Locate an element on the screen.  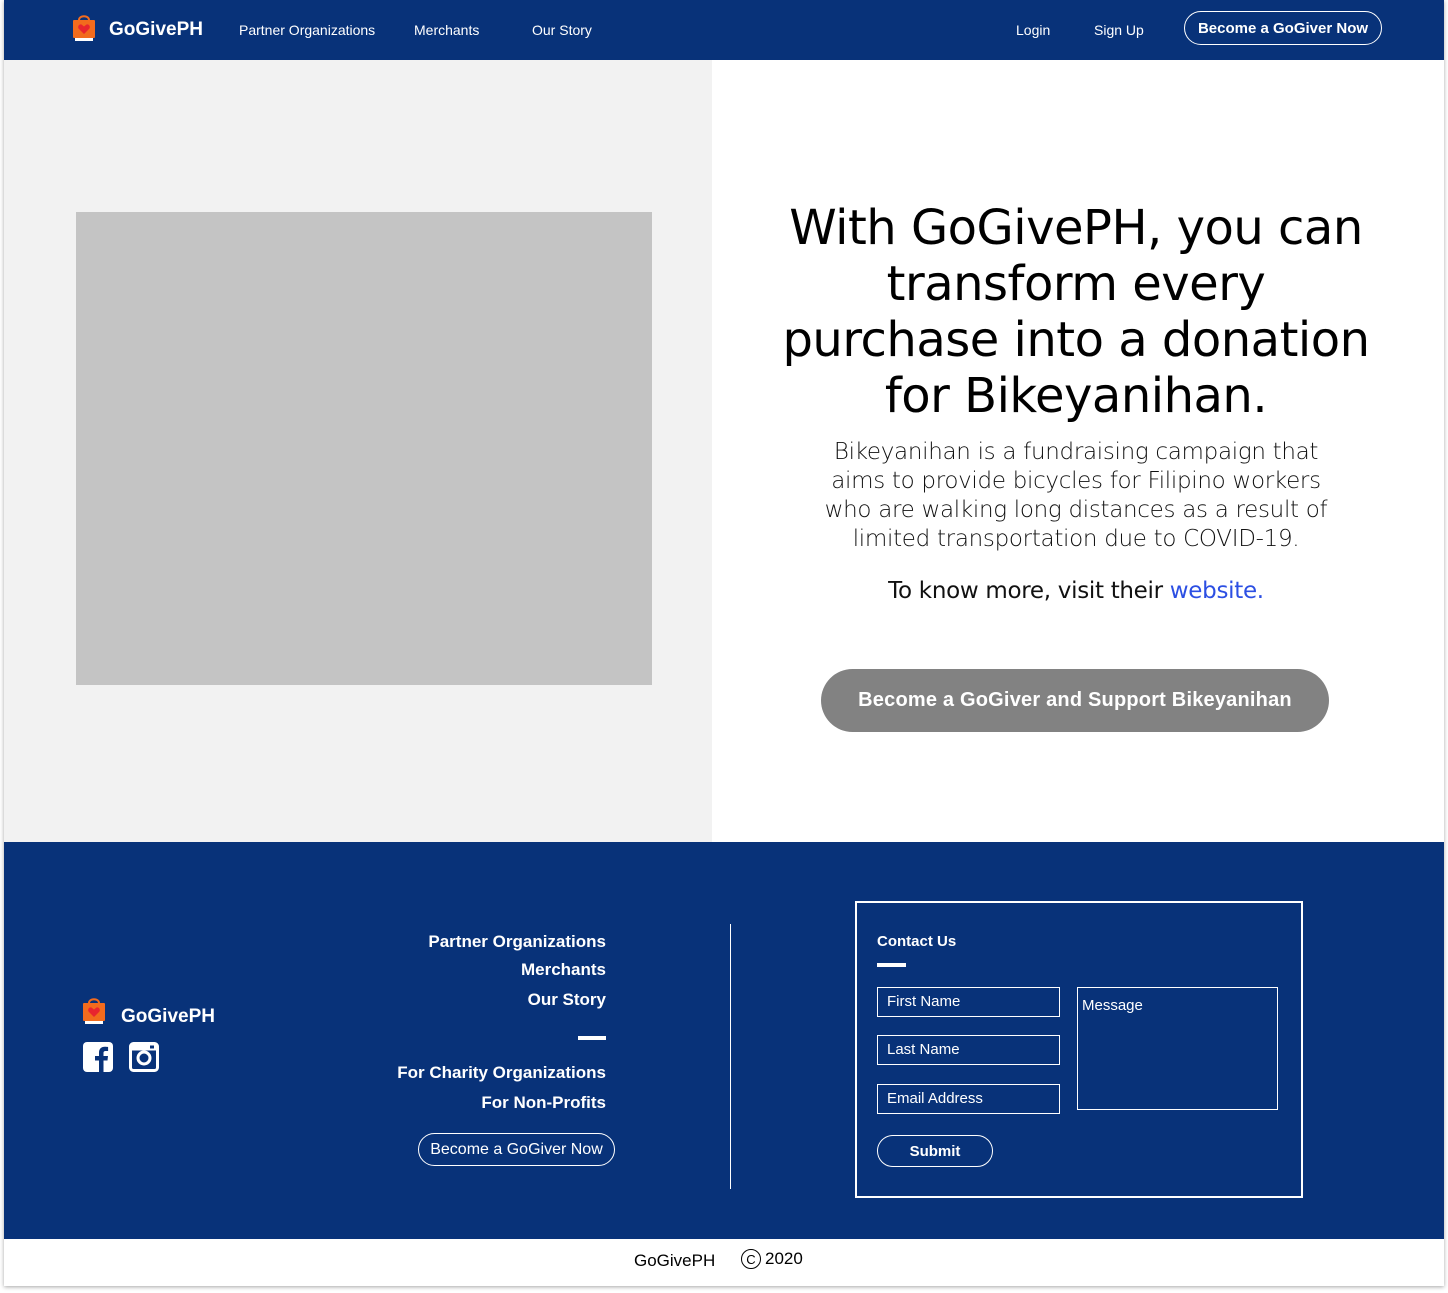
bottom-bar: GoGivePH C 2020 is located at coordinates (724, 1262).